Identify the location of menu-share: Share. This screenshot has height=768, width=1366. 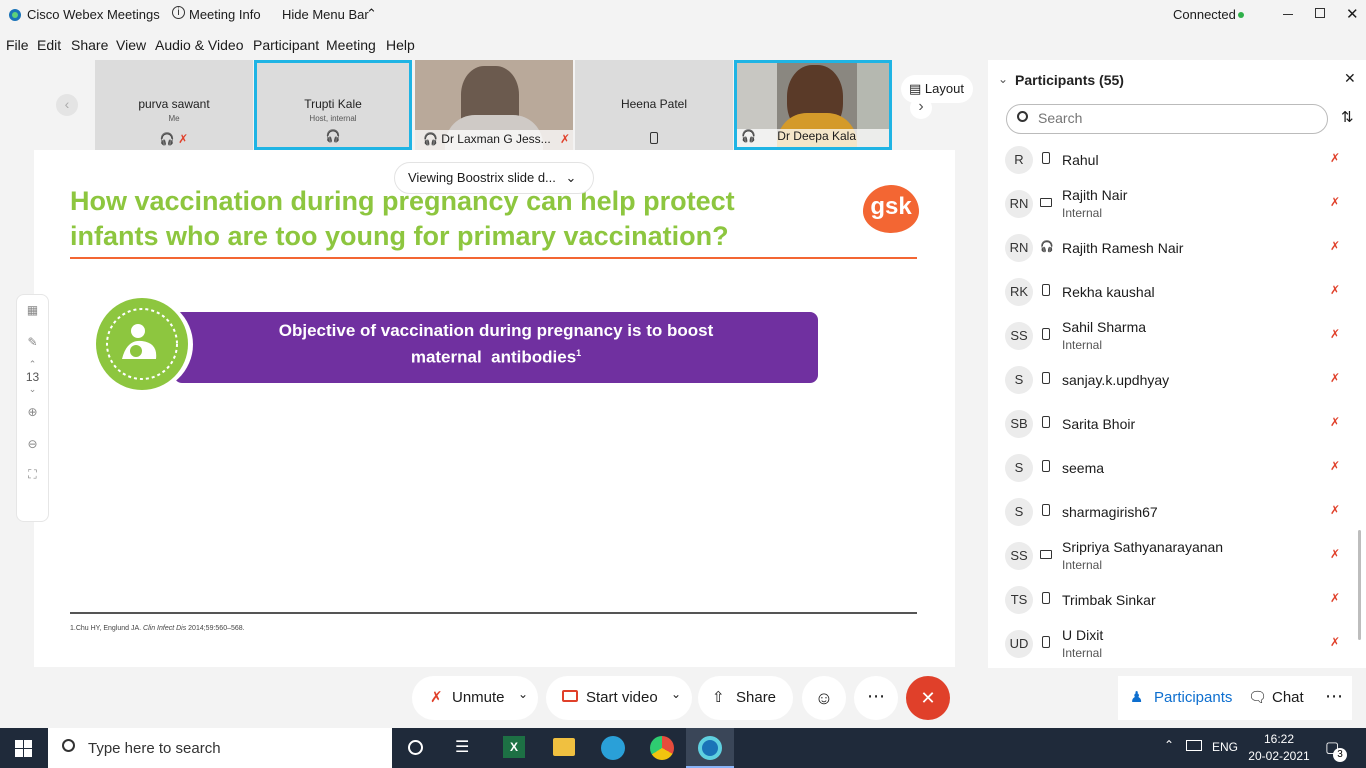
(89, 45).